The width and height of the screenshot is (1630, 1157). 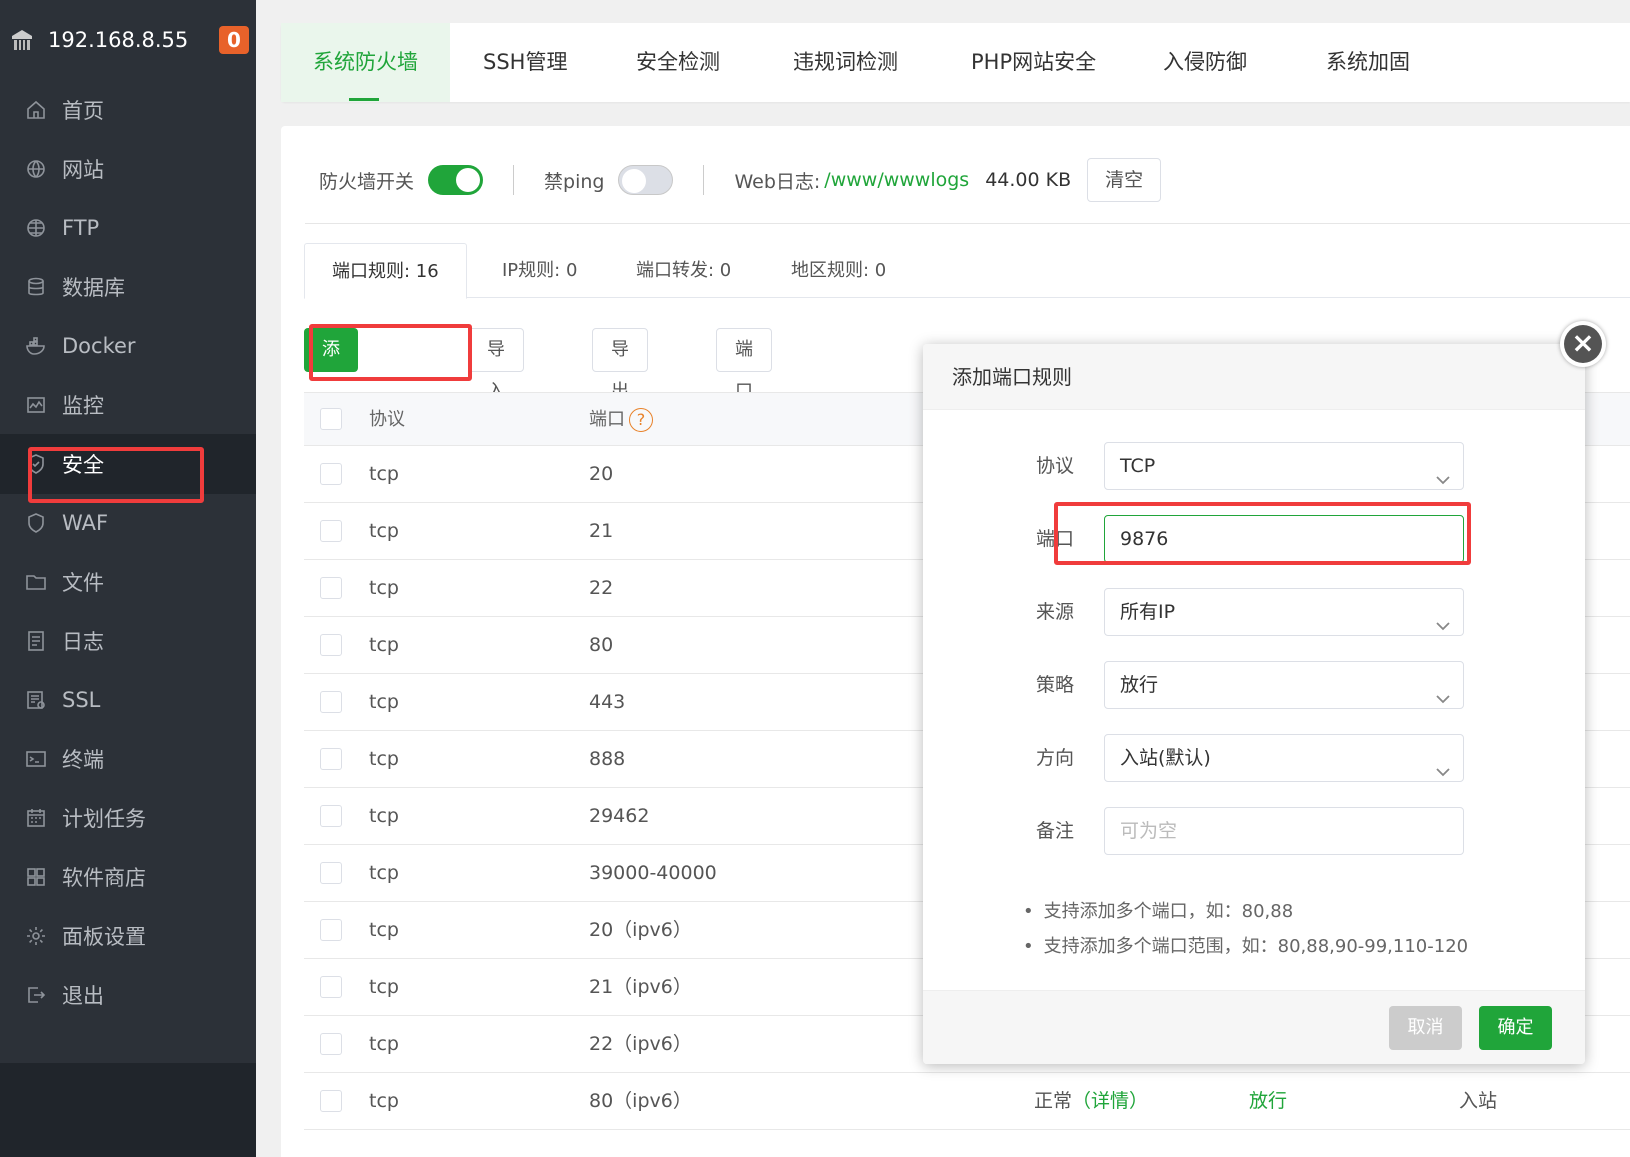 What do you see at coordinates (83, 406) in the screenshot?
I see `sidebar-item-label: 监控` at bounding box center [83, 406].